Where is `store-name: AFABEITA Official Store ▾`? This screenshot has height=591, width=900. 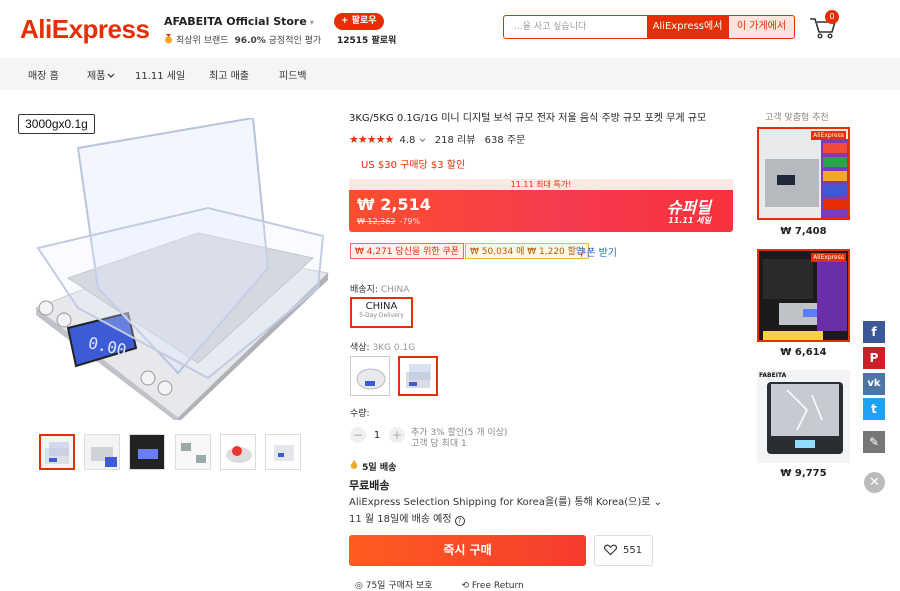
store-name: AFABEITA Official Store ▾ is located at coordinates (239, 21).